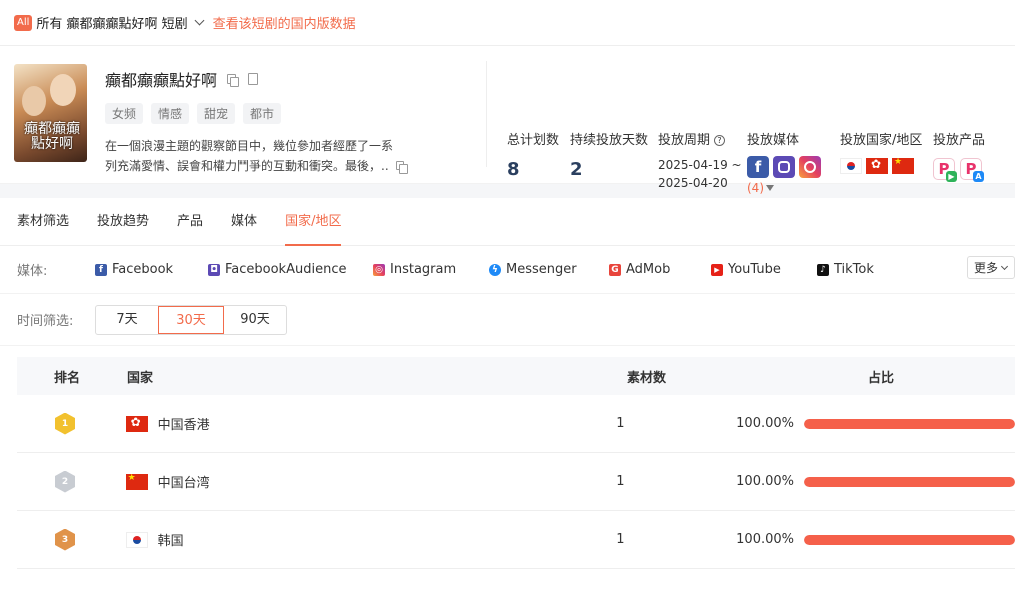  Describe the element at coordinates (183, 483) in the screenshot. I see `country-name: 中国台湾` at that location.